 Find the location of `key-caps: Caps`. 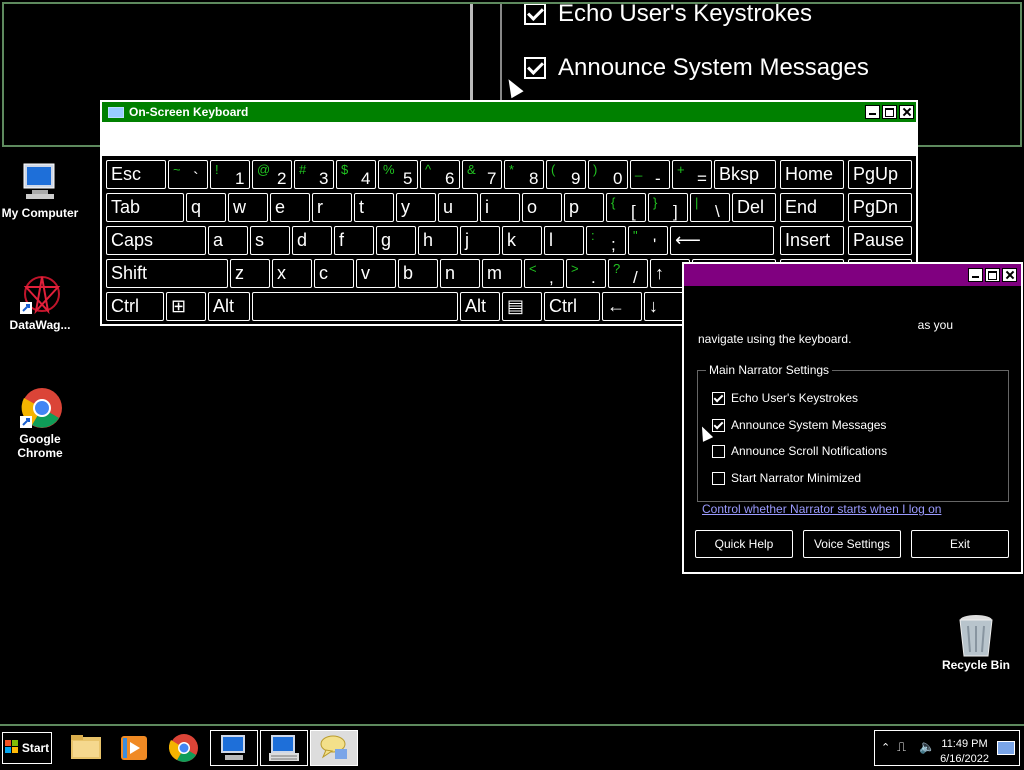

key-caps: Caps is located at coordinates (156, 240).